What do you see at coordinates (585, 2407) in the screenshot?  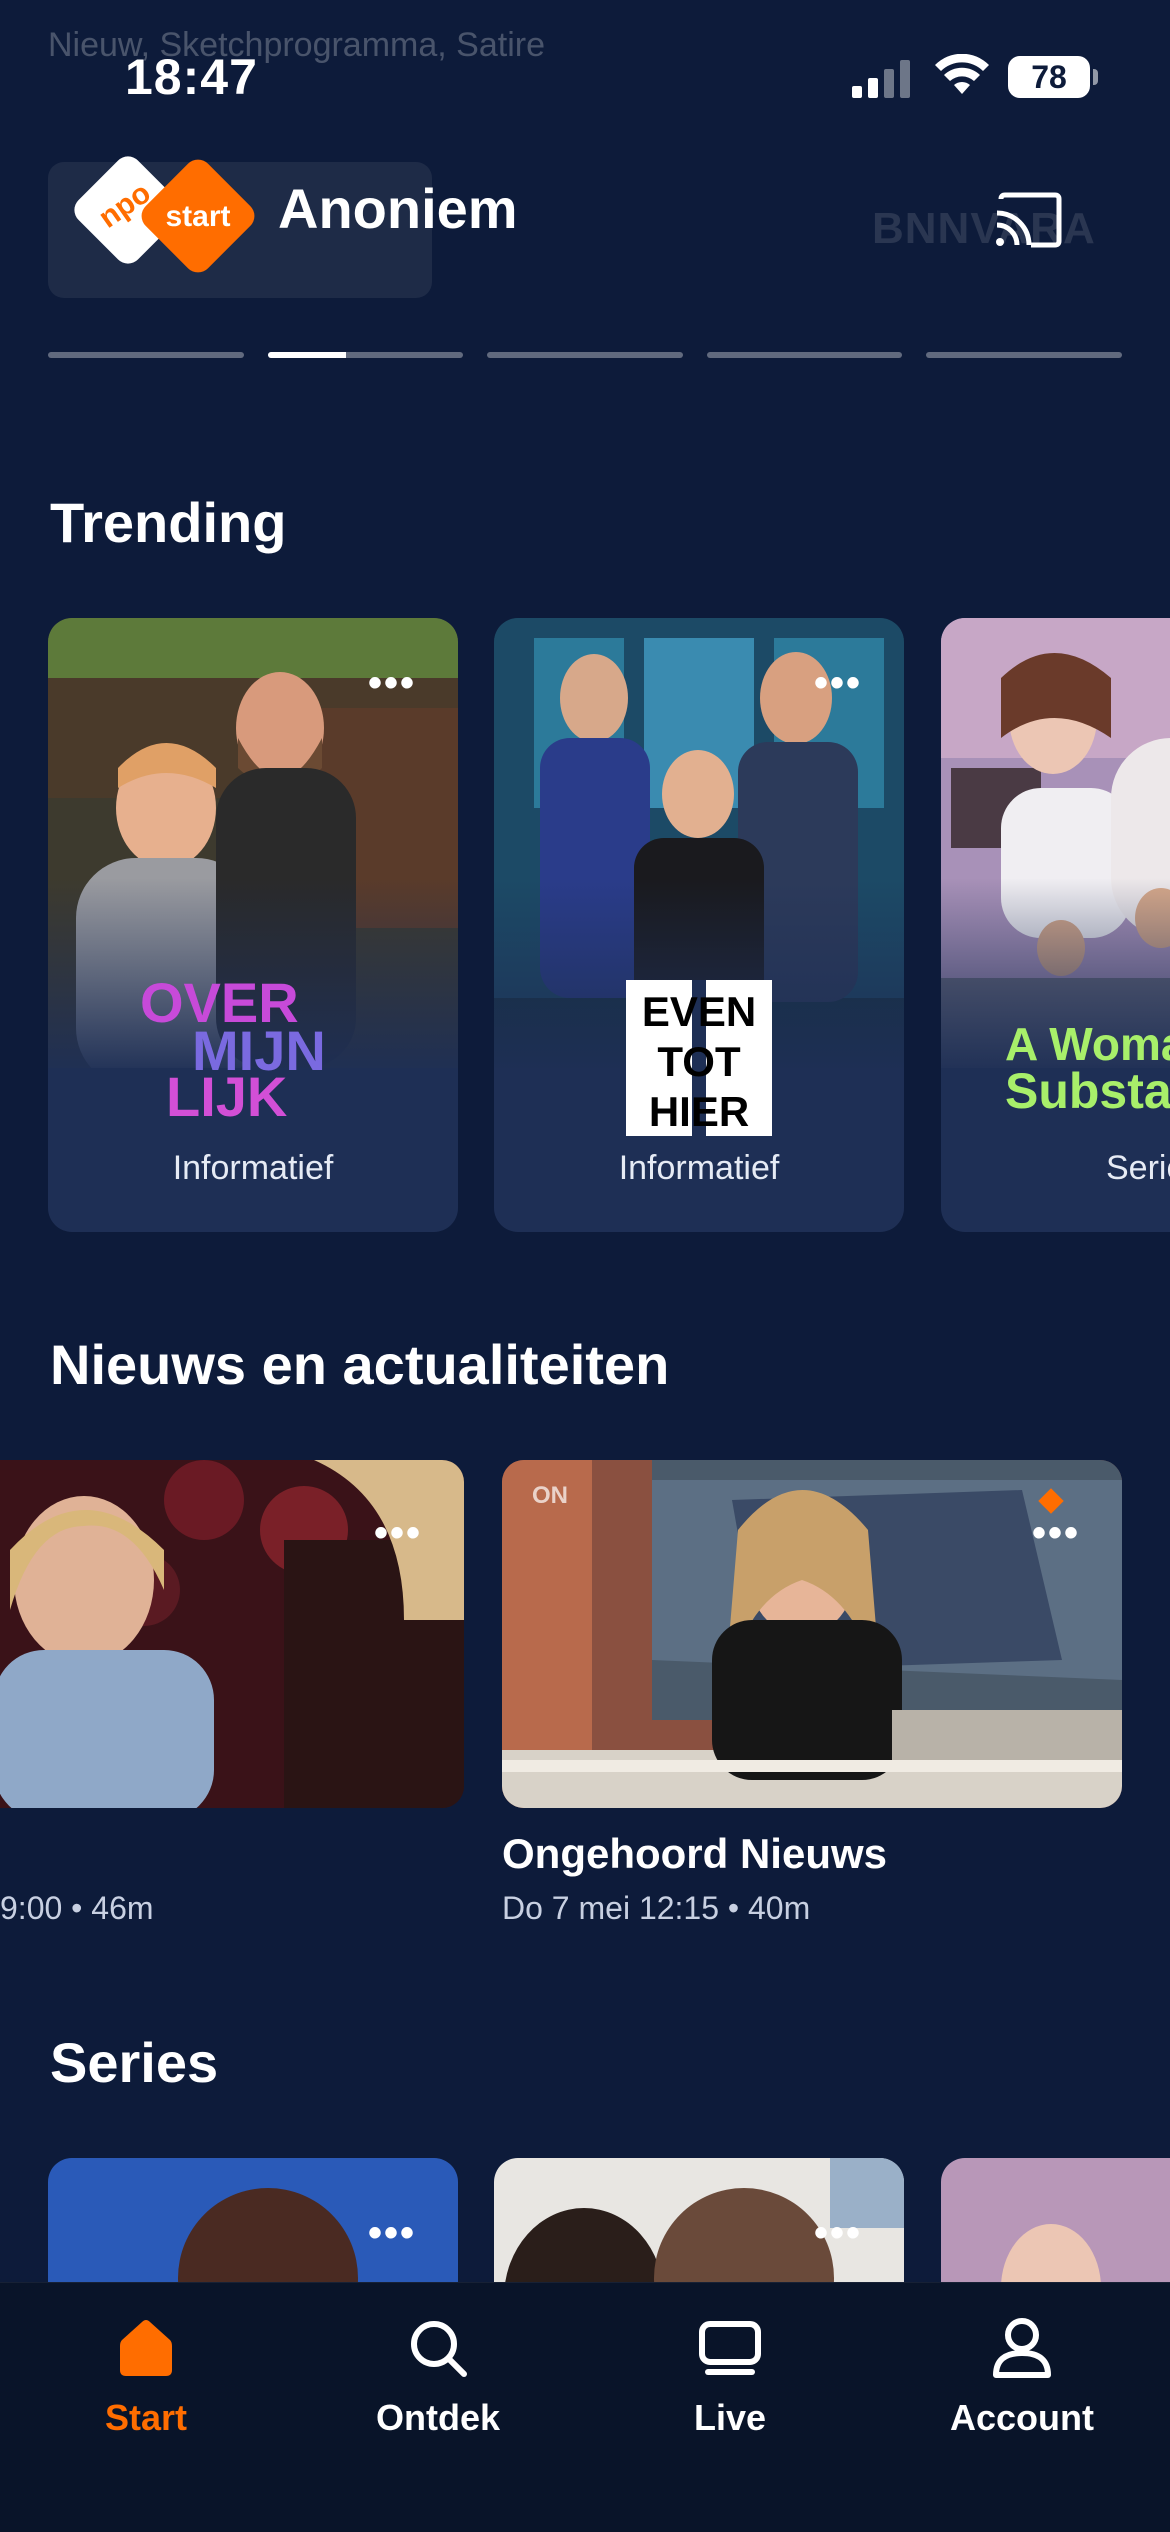 I see `bottom-navigation: Start Ontdek Live Account` at bounding box center [585, 2407].